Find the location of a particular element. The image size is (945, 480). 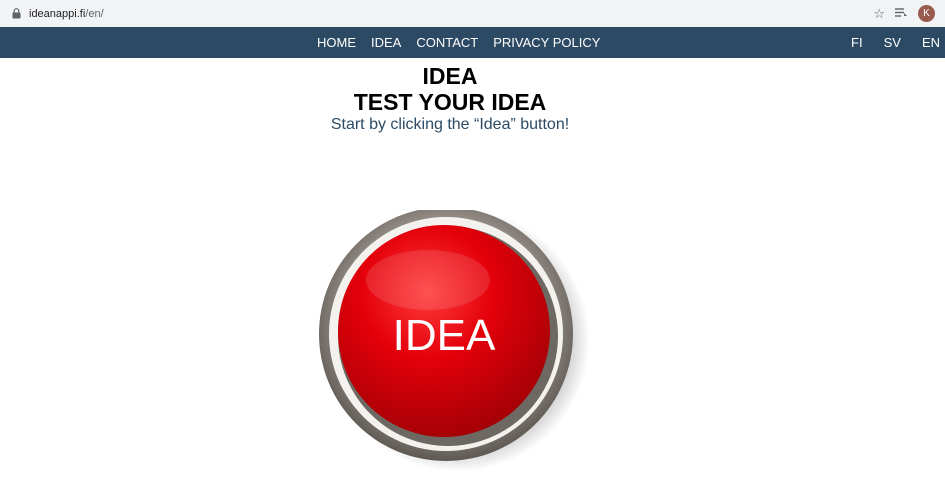

language-en-link: EN is located at coordinates (931, 42).